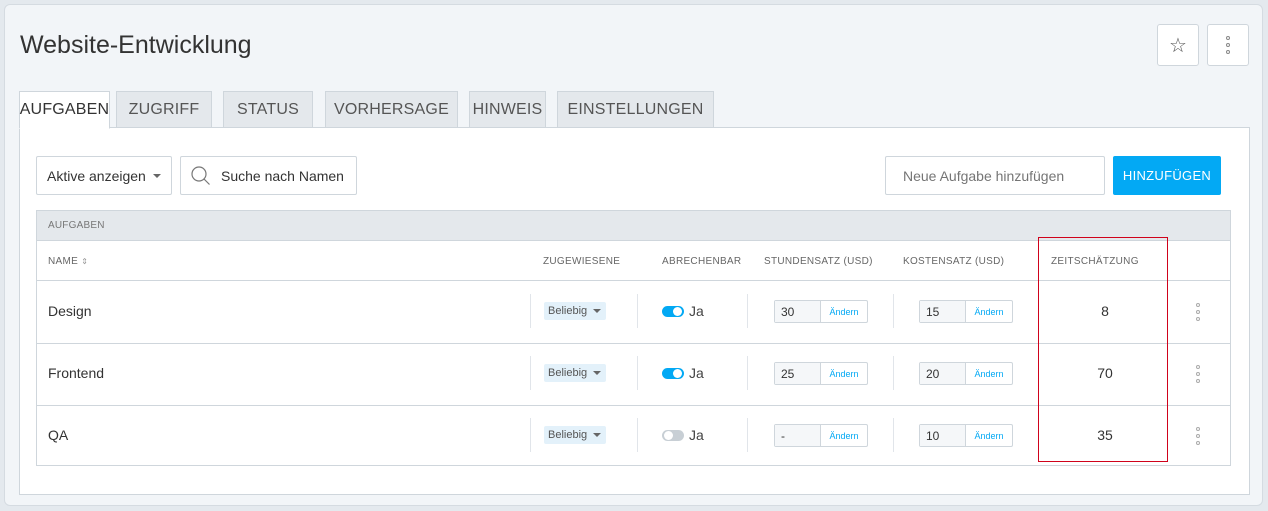  What do you see at coordinates (1105, 435) in the screenshot?
I see `time-estimate: 35` at bounding box center [1105, 435].